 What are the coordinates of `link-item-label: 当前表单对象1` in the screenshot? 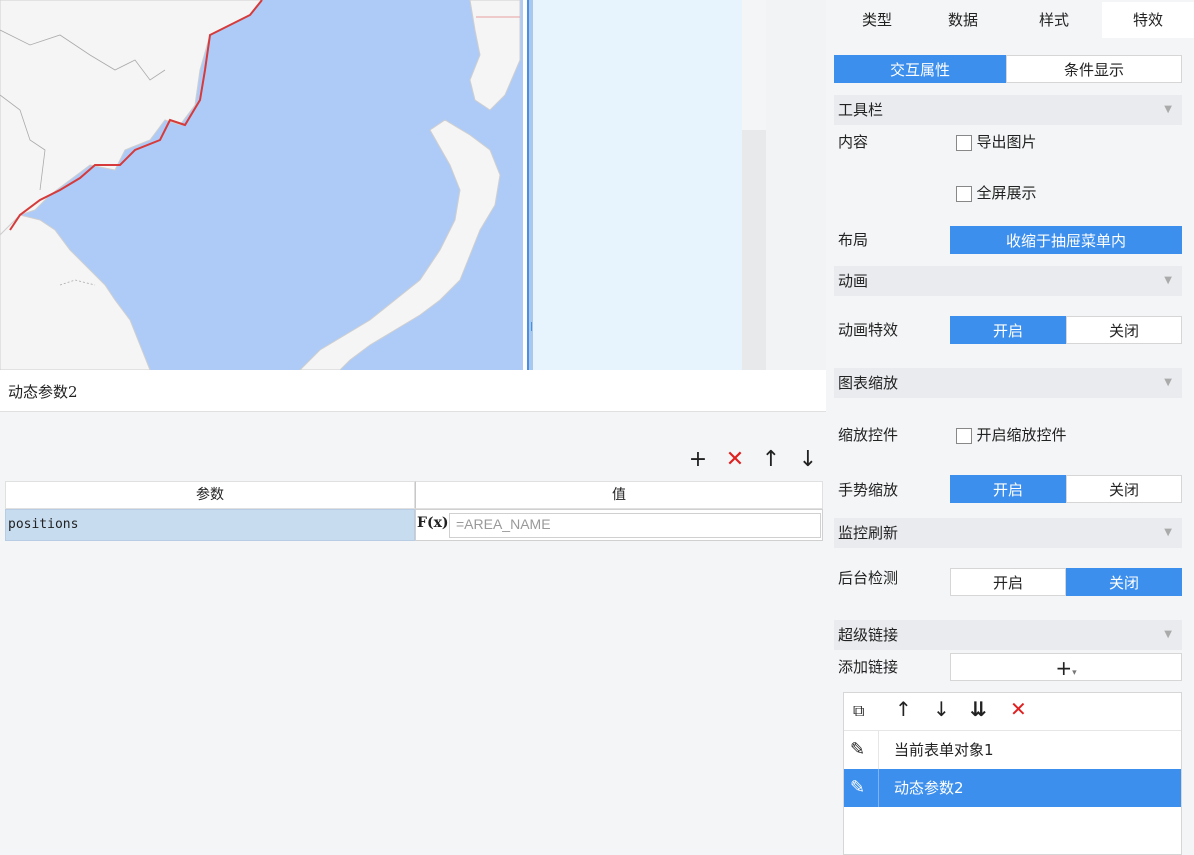 It's located at (944, 750).